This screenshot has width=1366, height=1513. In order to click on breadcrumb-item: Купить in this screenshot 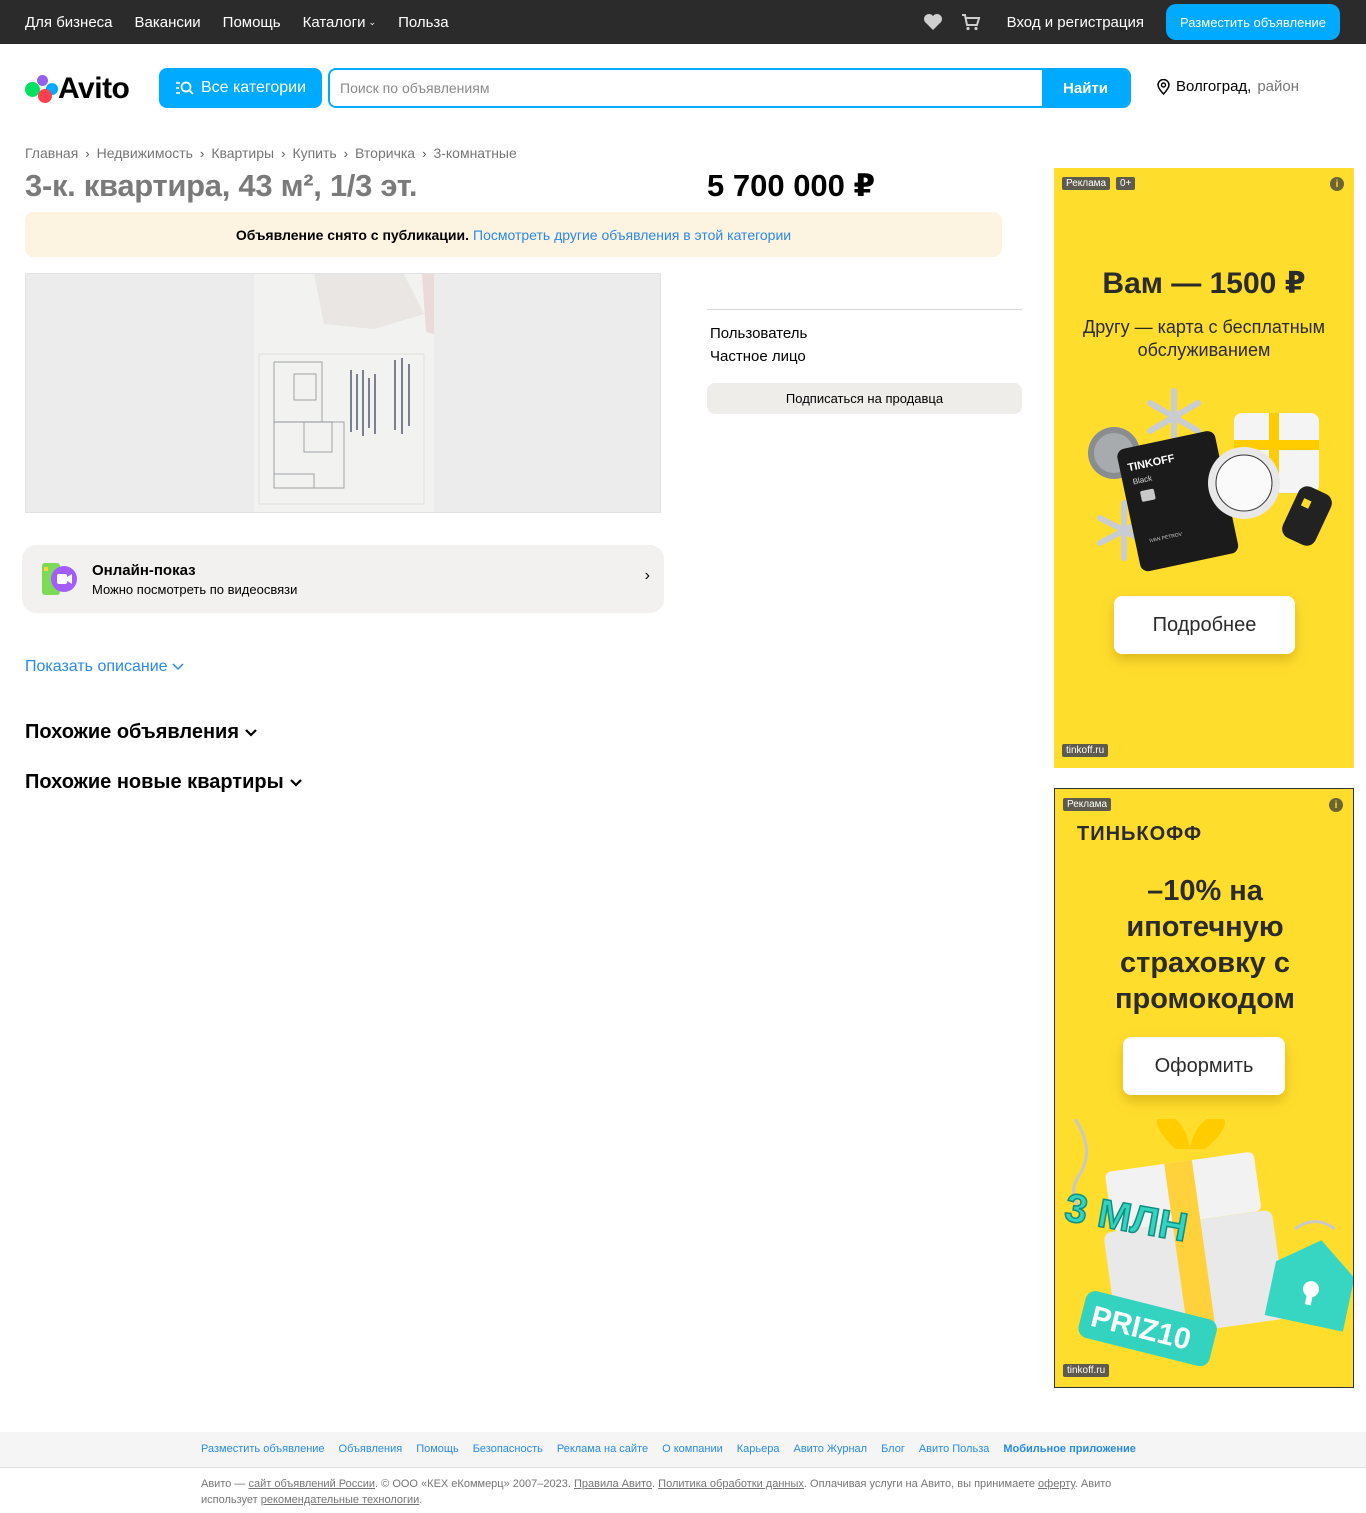, I will do `click(314, 153)`.